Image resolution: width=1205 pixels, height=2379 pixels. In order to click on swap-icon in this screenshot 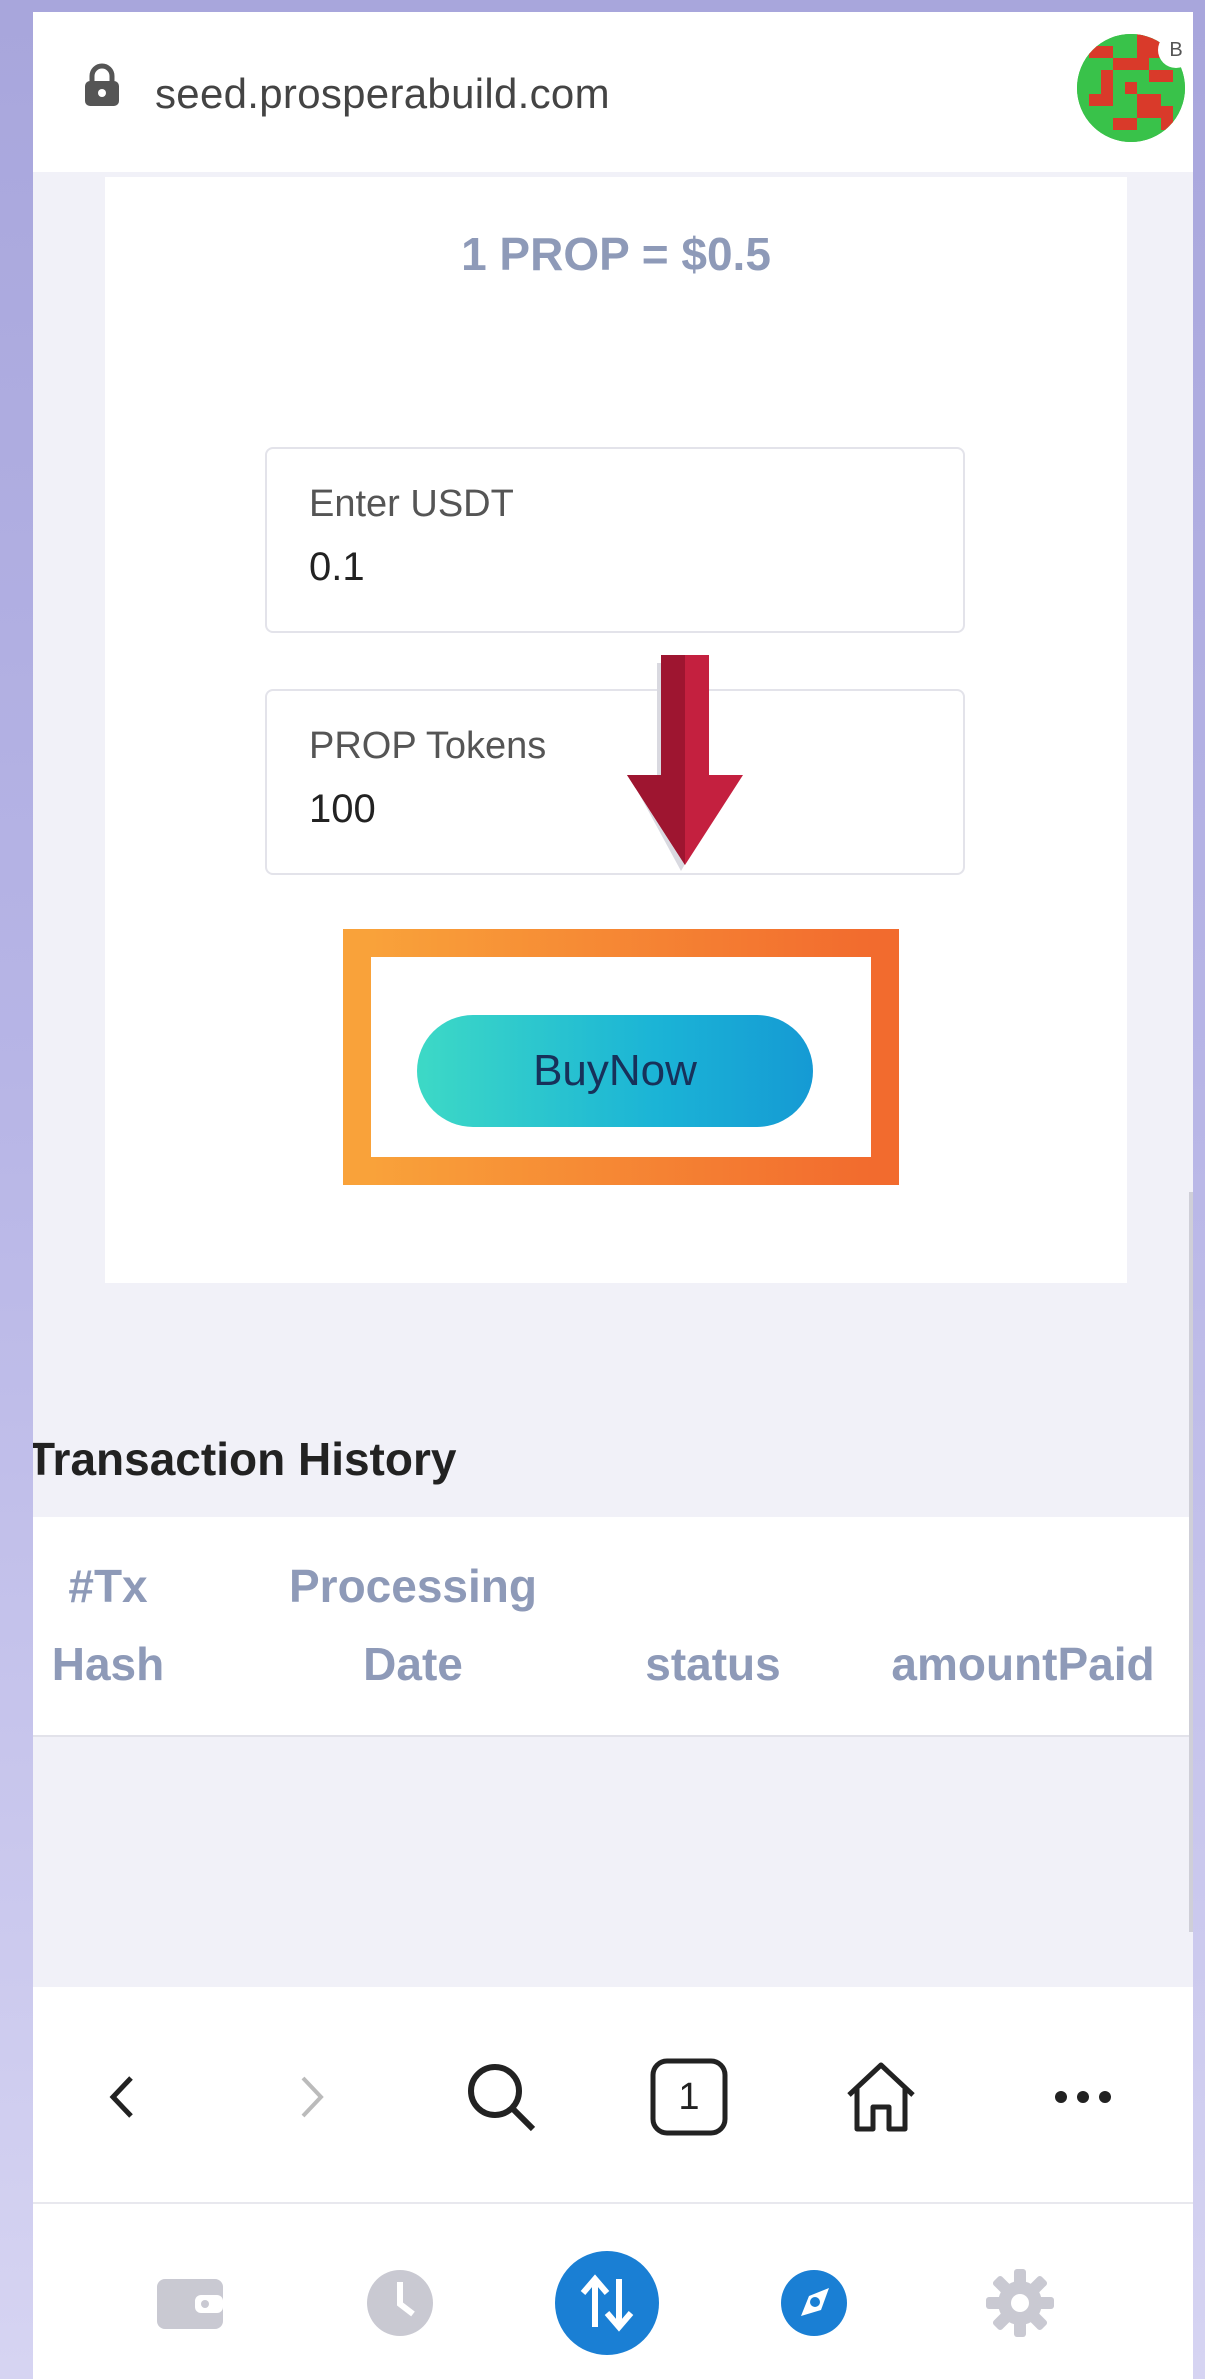, I will do `click(607, 2303)`.